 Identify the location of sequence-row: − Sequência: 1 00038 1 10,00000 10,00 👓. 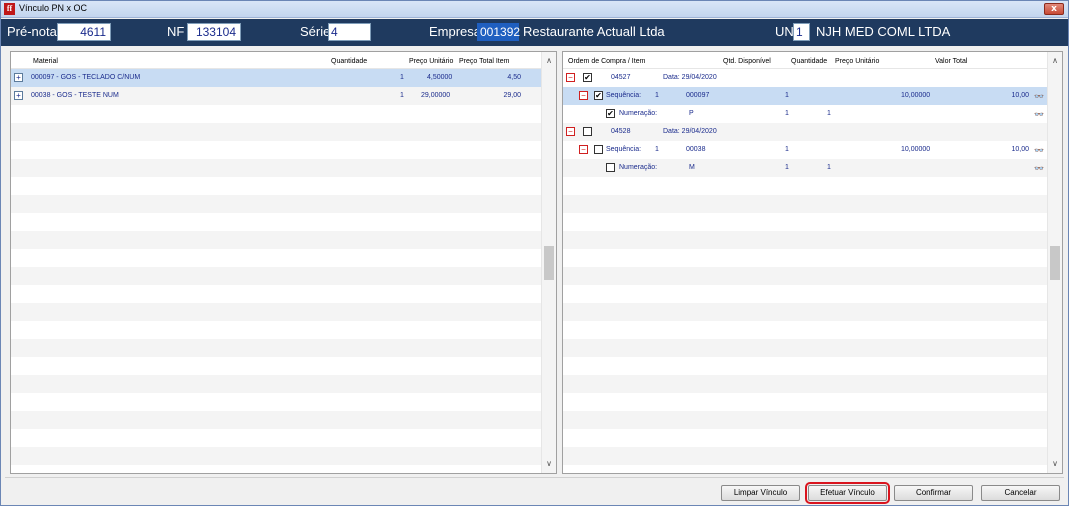
(805, 150).